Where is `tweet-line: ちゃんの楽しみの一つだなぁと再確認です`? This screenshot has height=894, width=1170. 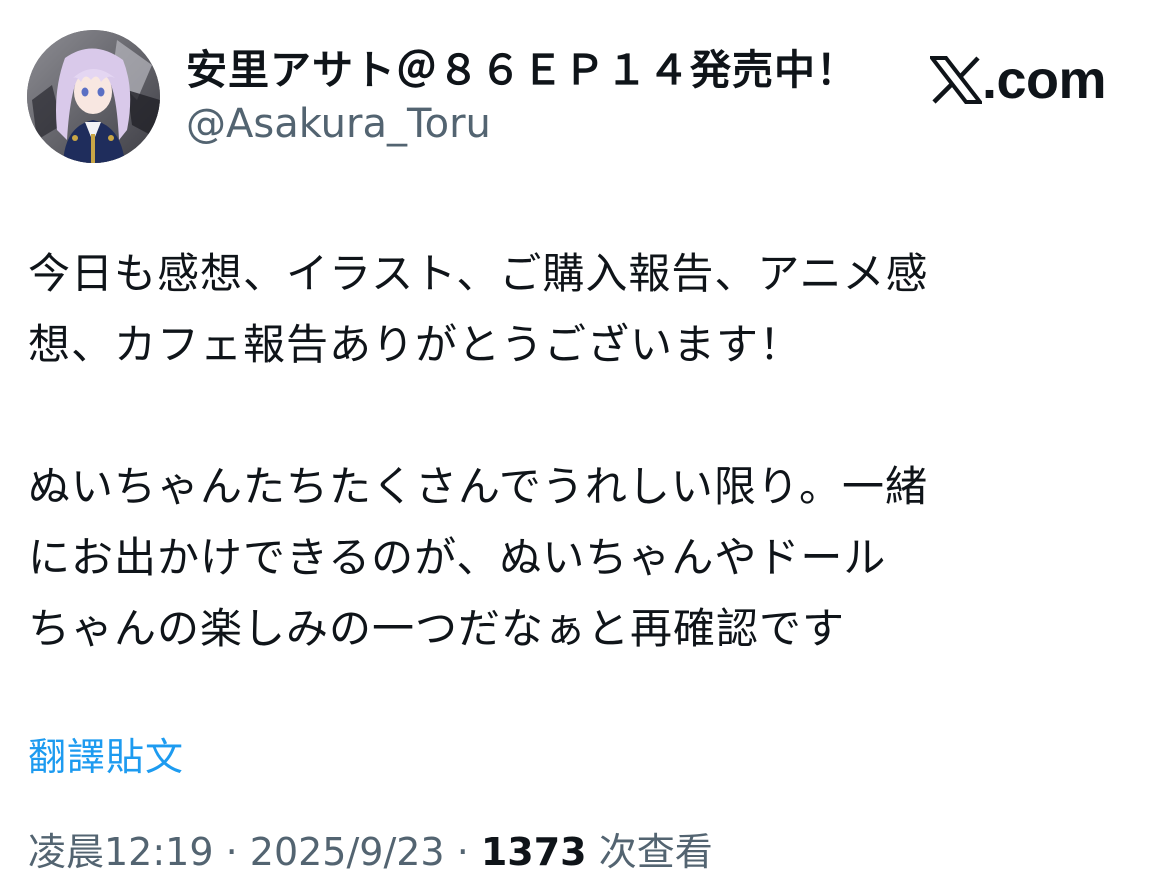 tweet-line: ちゃんの楽しみの一つだなぁと再確認です is located at coordinates (437, 628).